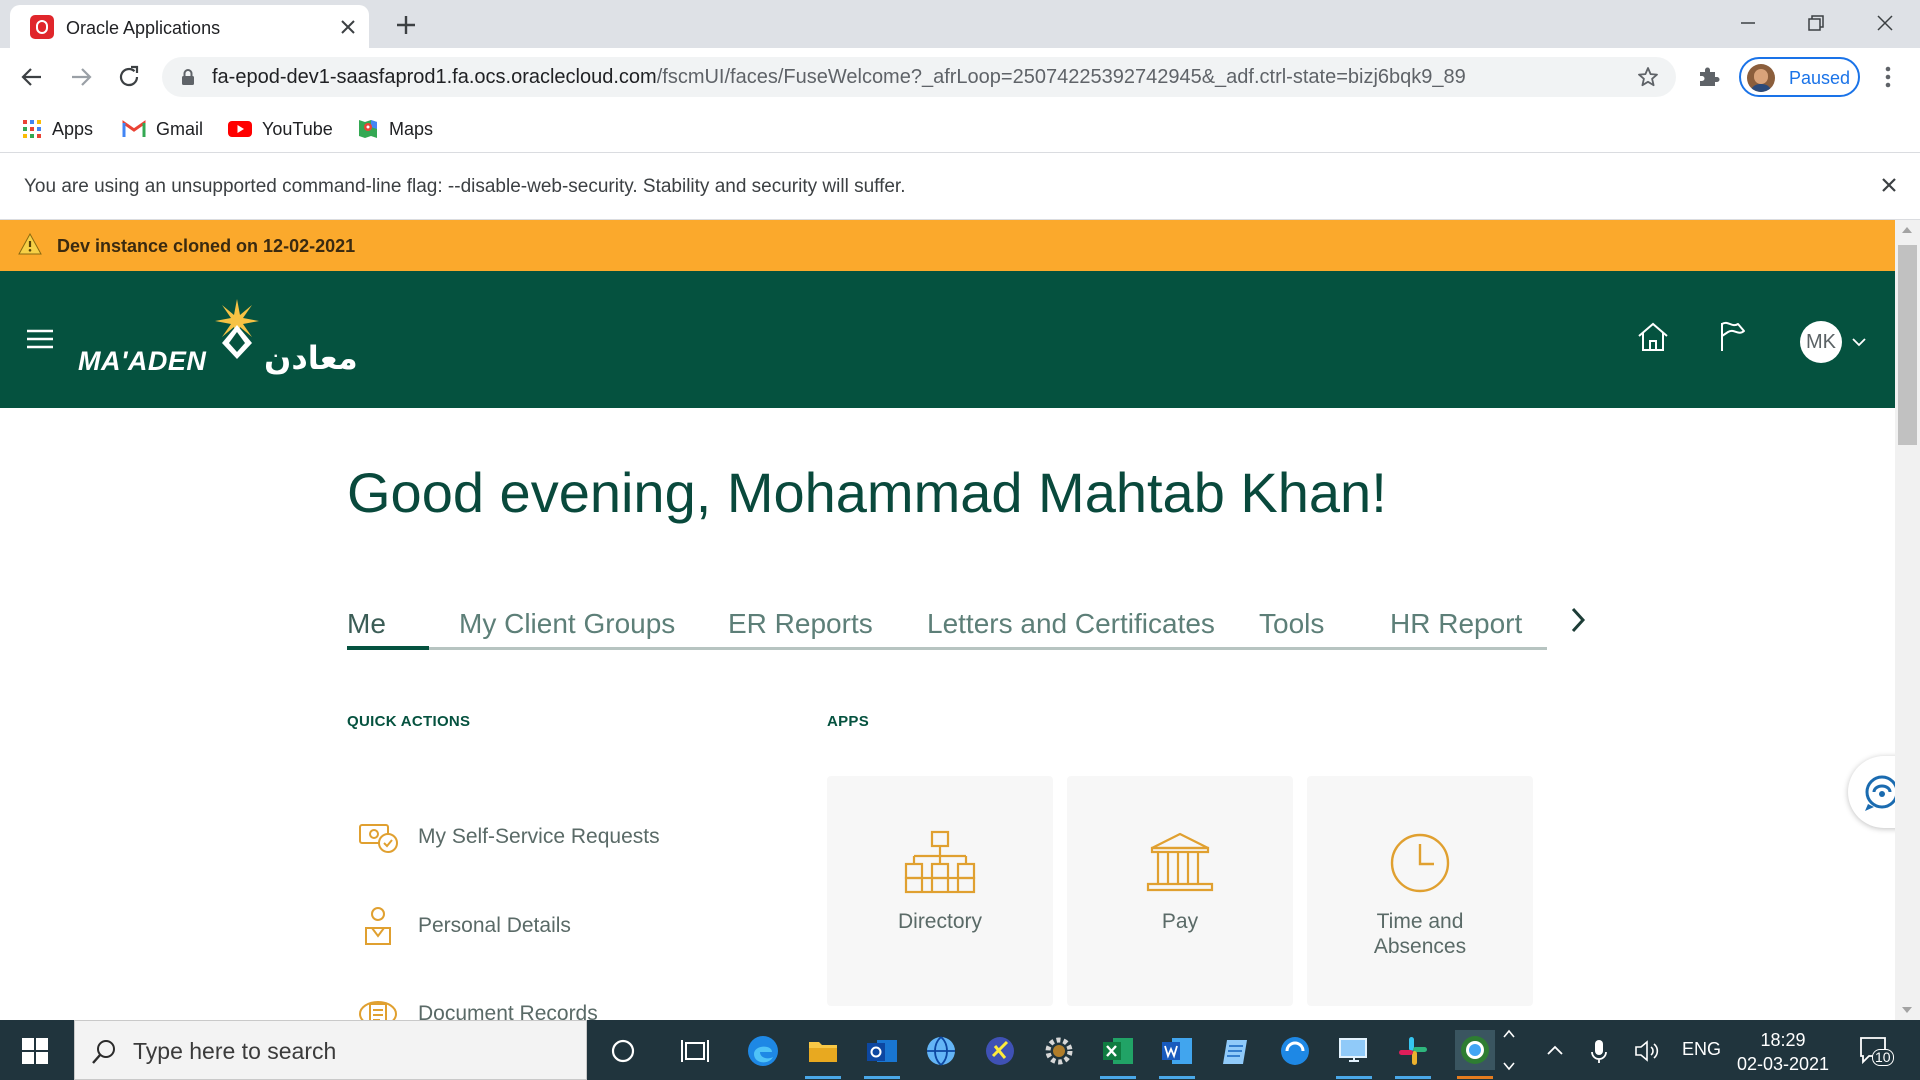 The width and height of the screenshot is (1920, 1080). I want to click on youtube-icon, so click(240, 129).